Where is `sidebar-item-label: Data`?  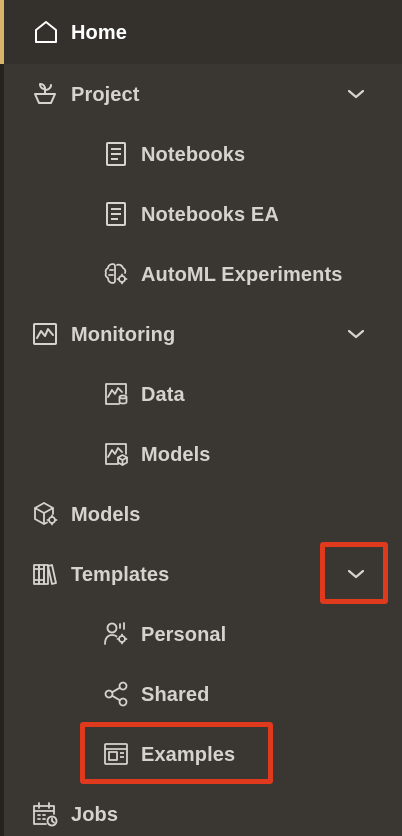
sidebar-item-label: Data is located at coordinates (163, 395).